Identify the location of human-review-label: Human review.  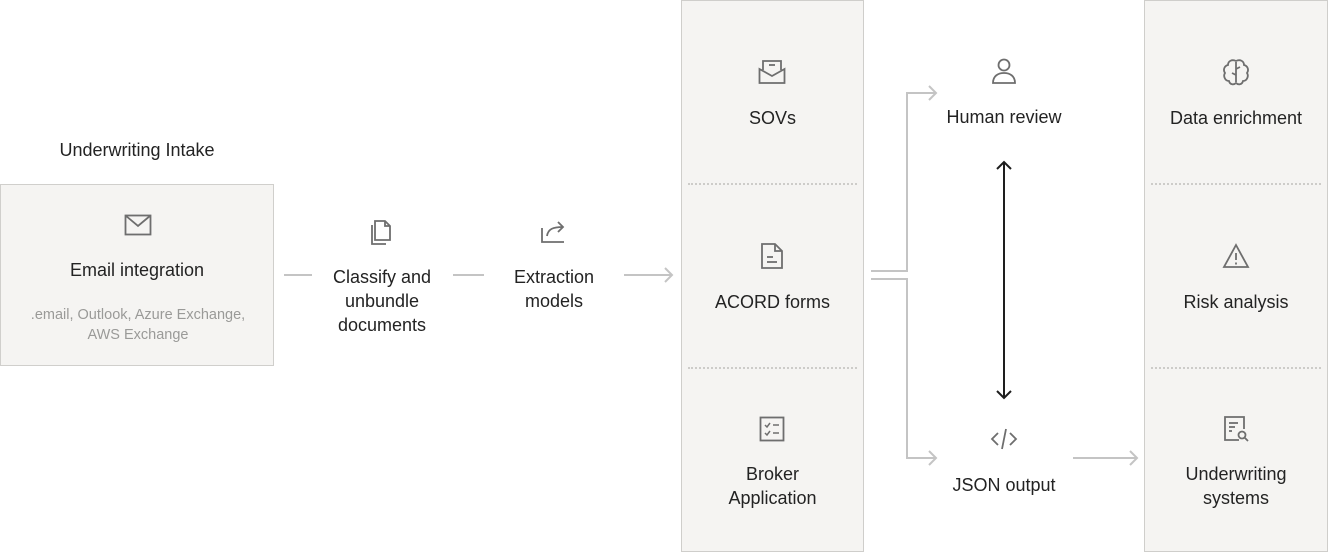
(1004, 117).